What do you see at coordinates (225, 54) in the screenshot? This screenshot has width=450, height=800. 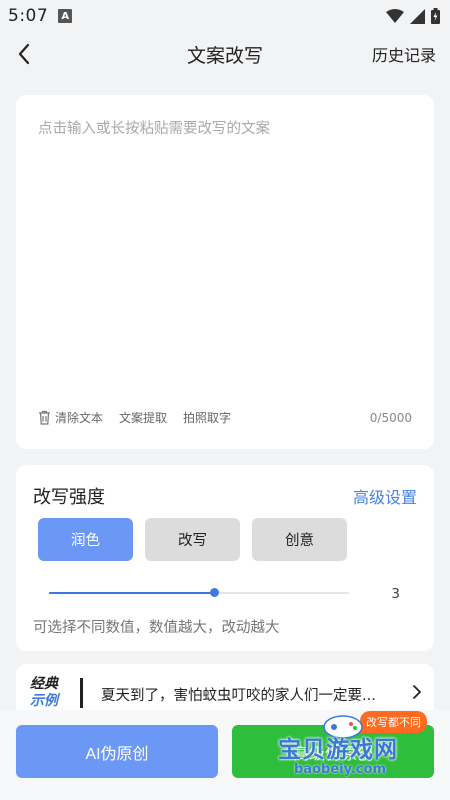 I see `navigation-bar: 文案改写 历史记录` at bounding box center [225, 54].